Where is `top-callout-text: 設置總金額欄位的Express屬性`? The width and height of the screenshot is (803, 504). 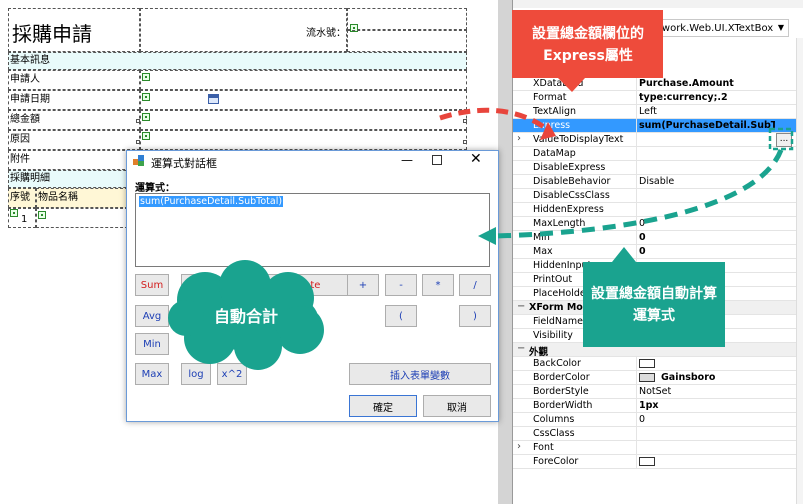 top-callout-text: 設置總金額欄位的Express屬性 is located at coordinates (588, 45).